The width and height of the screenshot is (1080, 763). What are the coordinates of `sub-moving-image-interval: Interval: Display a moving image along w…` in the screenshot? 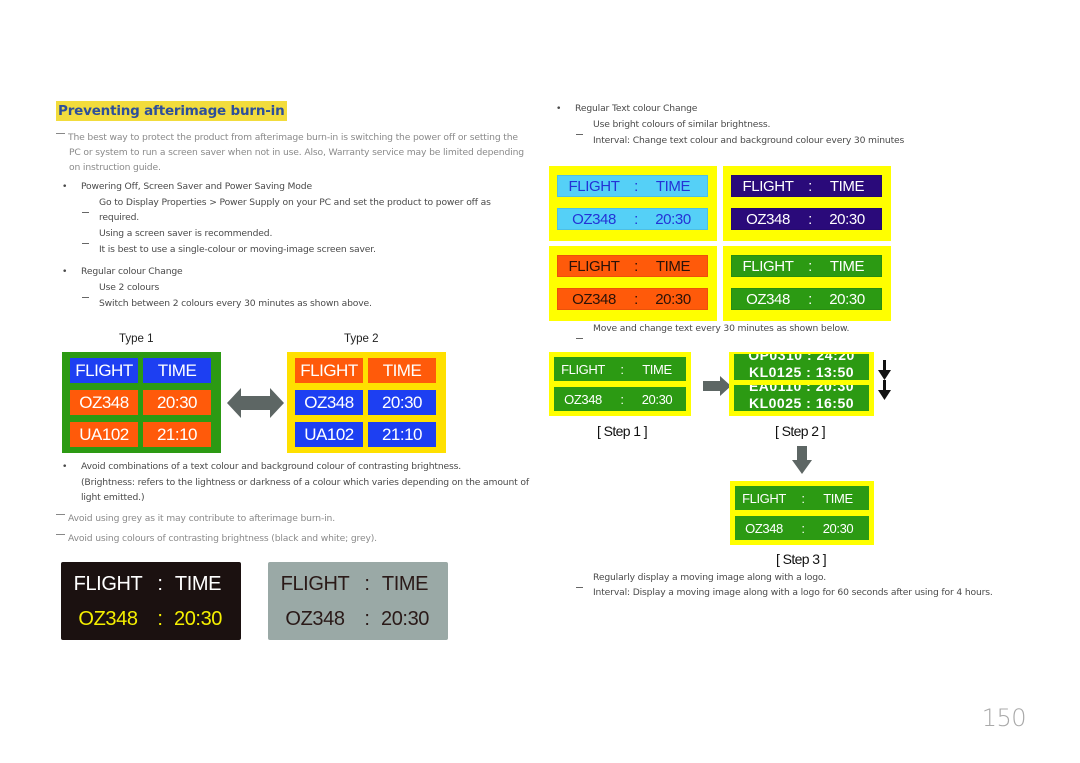 It's located at (793, 592).